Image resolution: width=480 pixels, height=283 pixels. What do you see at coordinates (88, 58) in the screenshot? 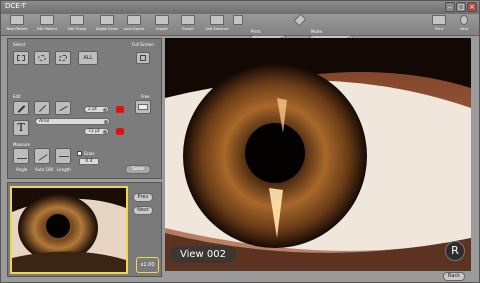
I see `select-all-button: ALL` at bounding box center [88, 58].